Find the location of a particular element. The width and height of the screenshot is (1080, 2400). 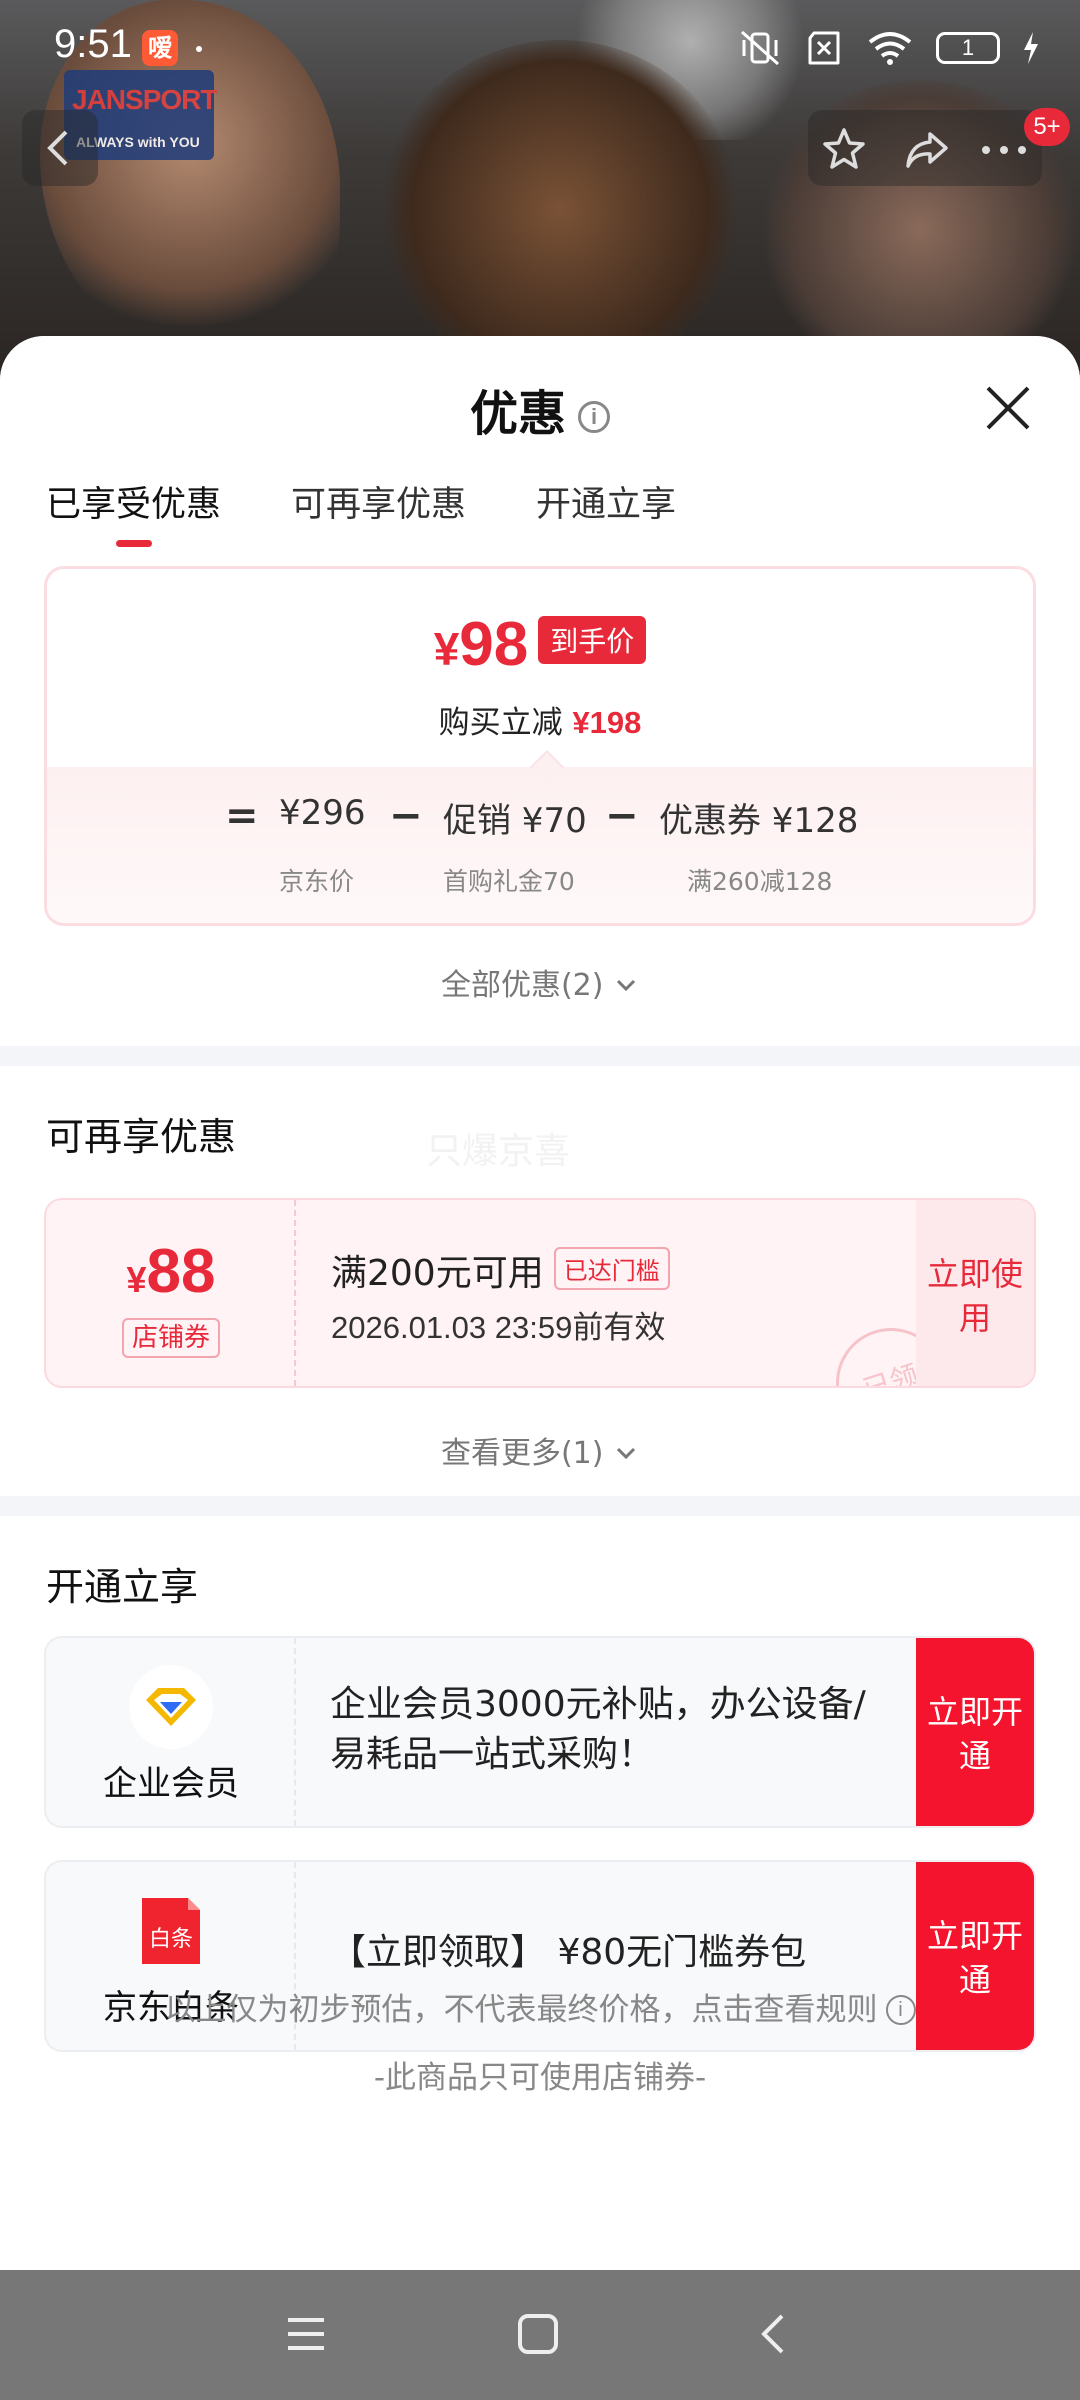

wifi-icon is located at coordinates (890, 48).